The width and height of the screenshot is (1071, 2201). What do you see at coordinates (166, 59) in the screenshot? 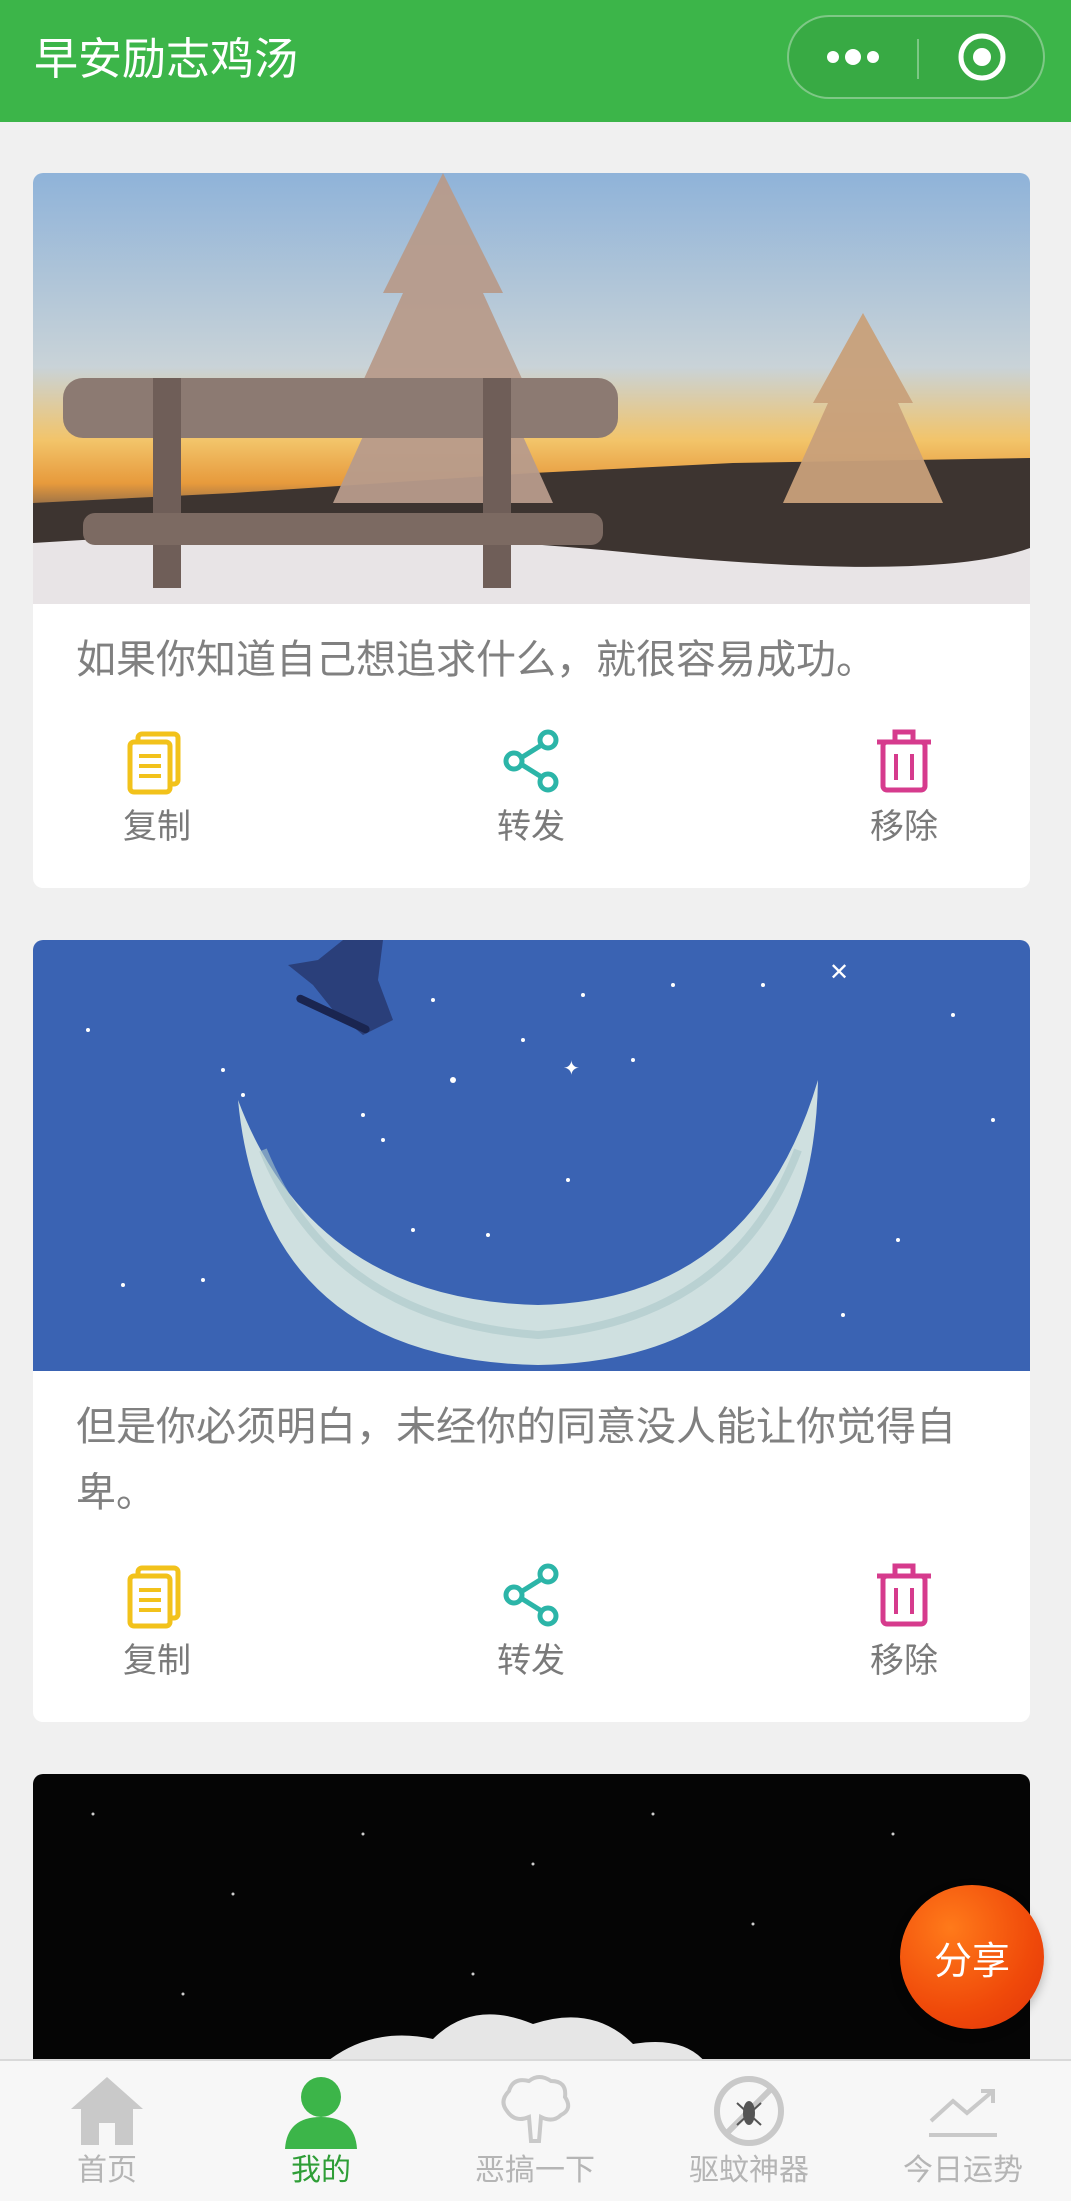
I see `page-title: 早安励志鸡汤` at bounding box center [166, 59].